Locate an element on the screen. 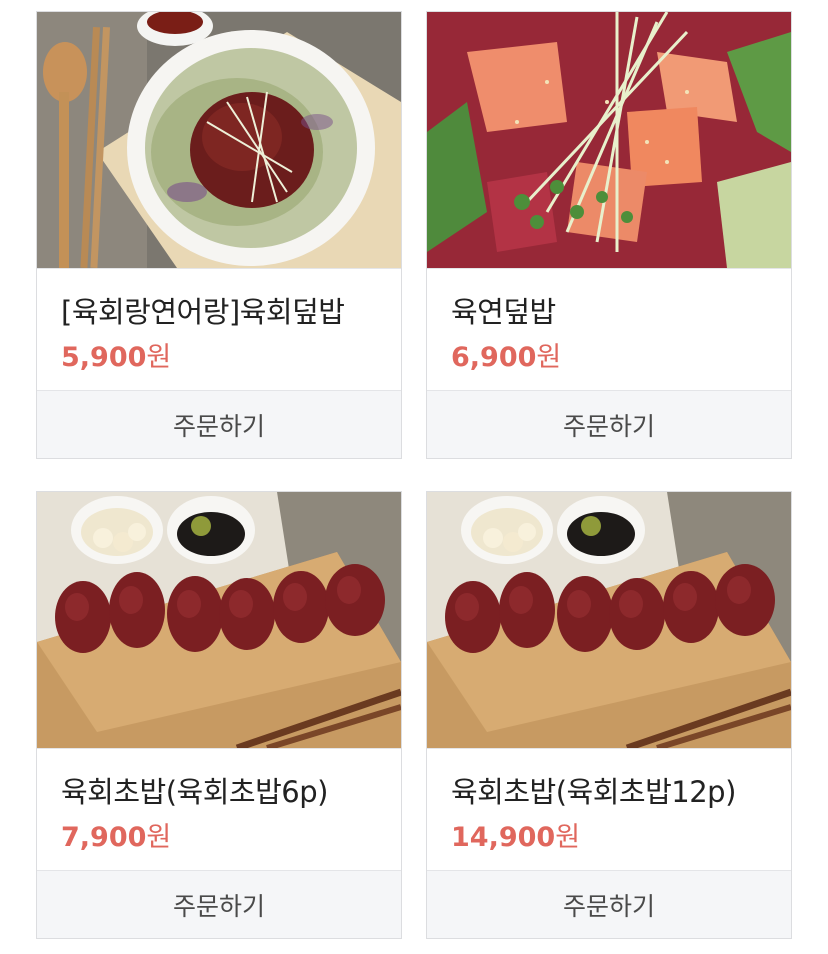 Image resolution: width=828 pixels, height=954 pixels. product-info: 육회초밥(육회초밥12p) 14,900원 is located at coordinates (609, 809).